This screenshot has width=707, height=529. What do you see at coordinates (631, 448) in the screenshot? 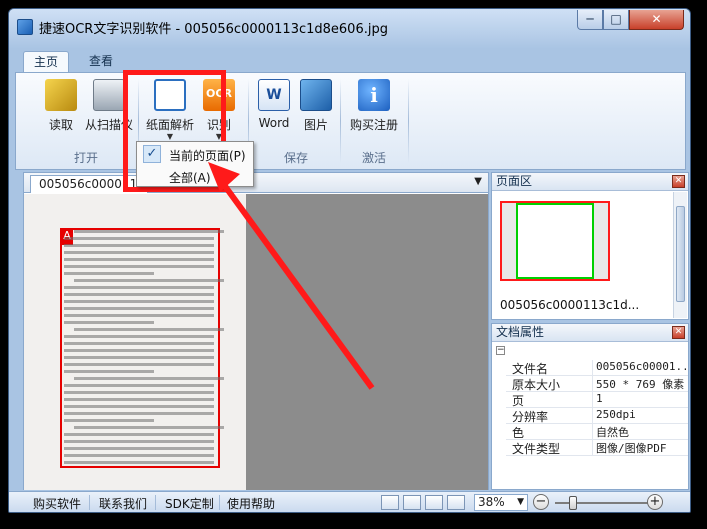
I see `property-value: 图像/图像PDF` at bounding box center [631, 448].